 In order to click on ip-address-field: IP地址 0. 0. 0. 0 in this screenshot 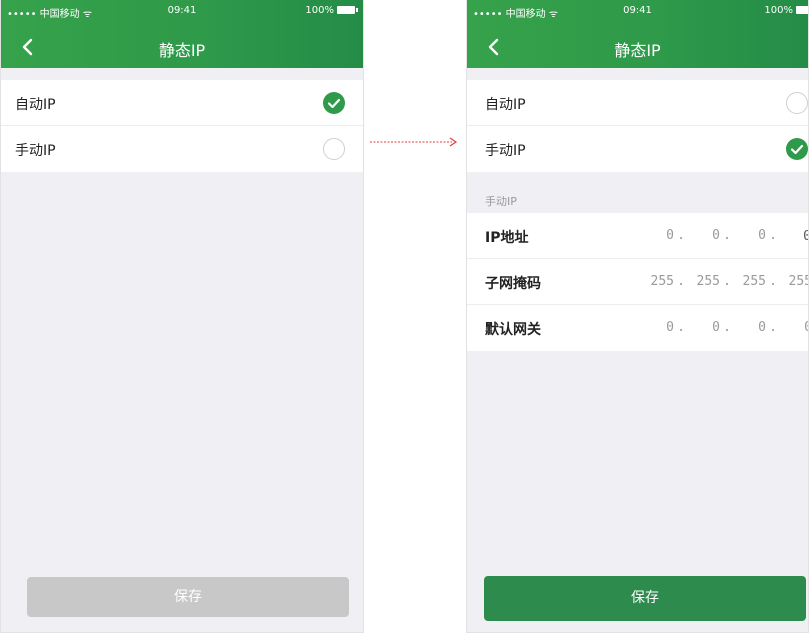, I will do `click(637, 236)`.